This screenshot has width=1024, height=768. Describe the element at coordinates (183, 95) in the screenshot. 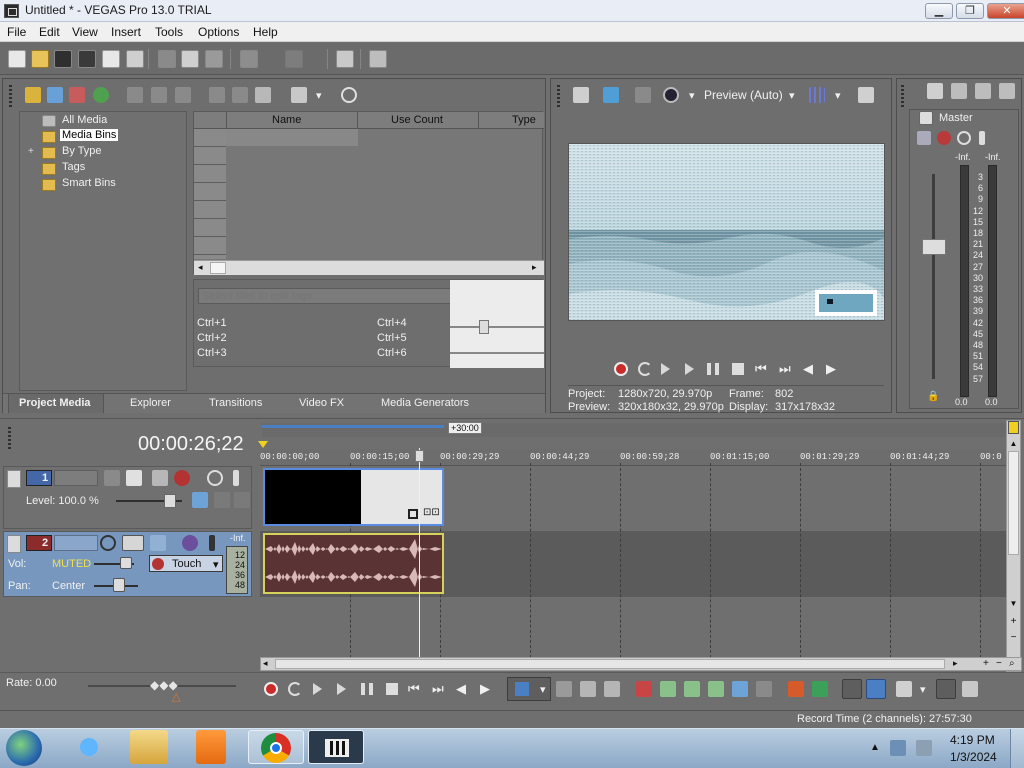

I see `media-fx-icon` at that location.